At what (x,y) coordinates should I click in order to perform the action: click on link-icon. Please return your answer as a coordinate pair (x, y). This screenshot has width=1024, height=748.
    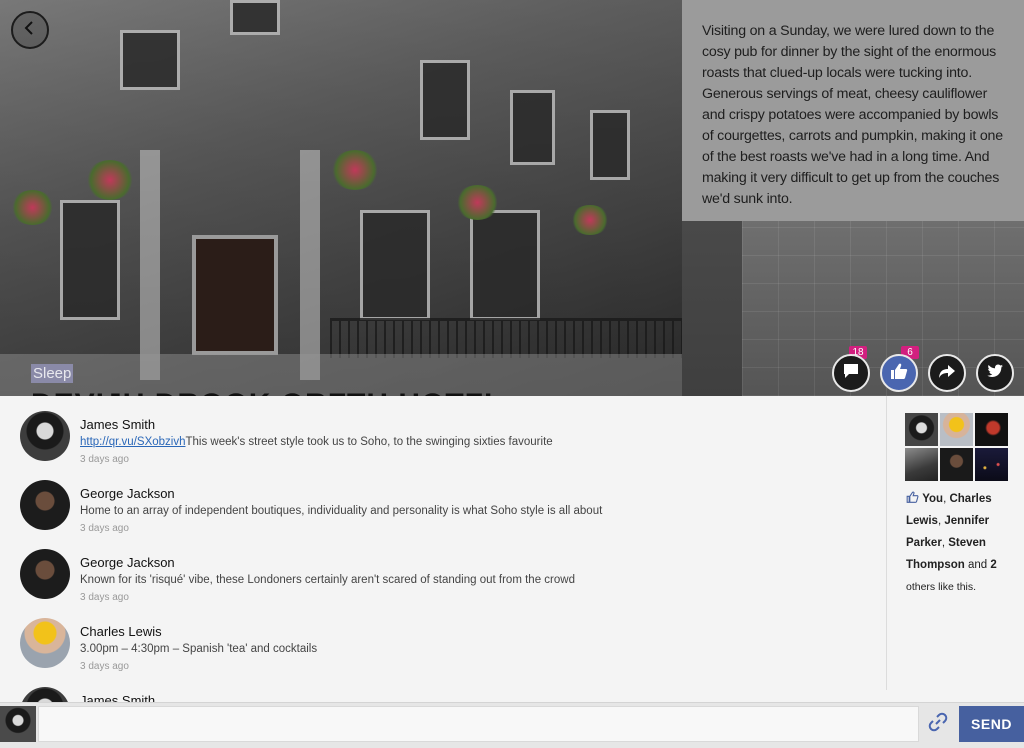
    Looking at the image, I should click on (938, 724).